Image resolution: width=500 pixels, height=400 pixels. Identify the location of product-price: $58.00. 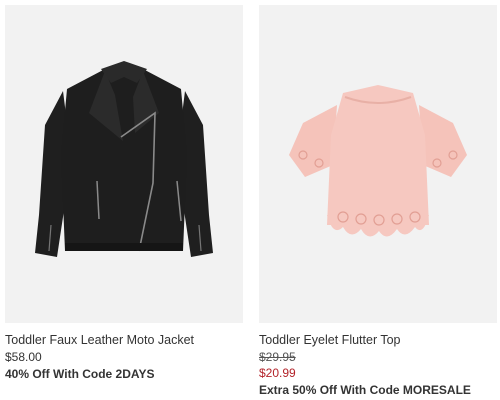
(23, 357).